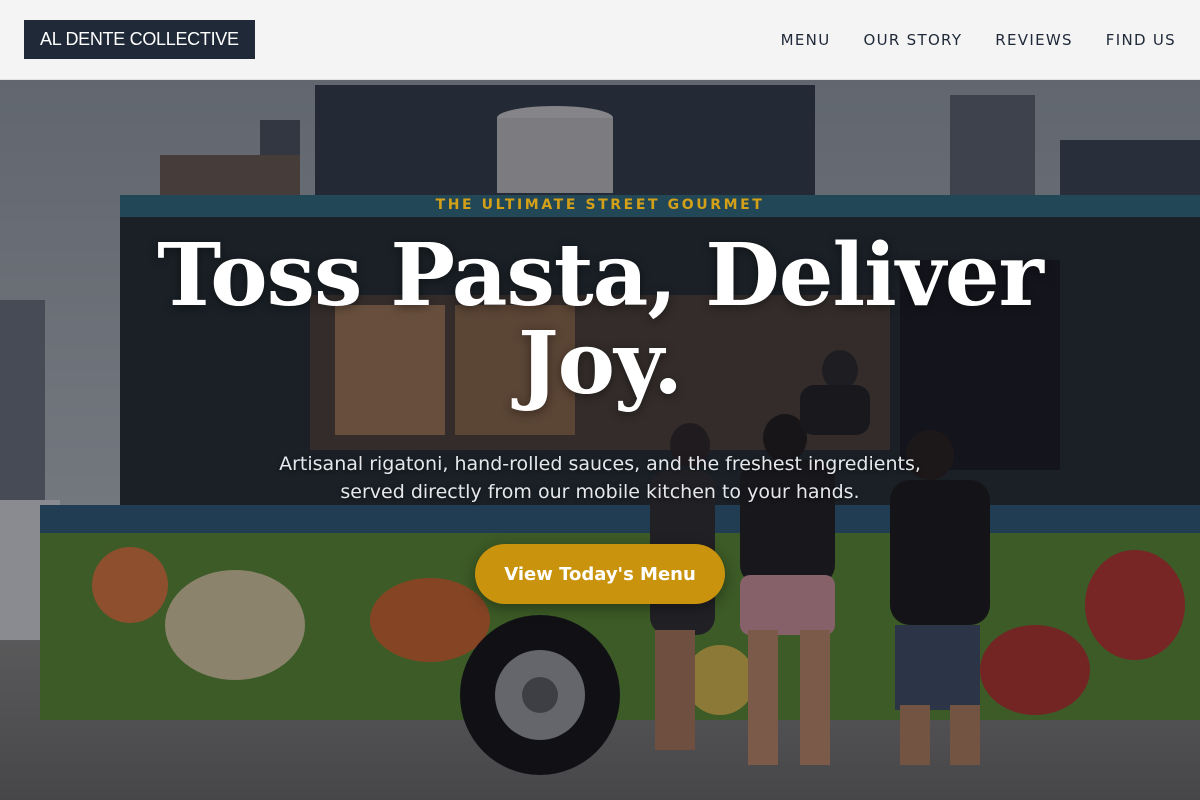  I want to click on nav-item-our-story: OUR STORY, so click(912, 40).